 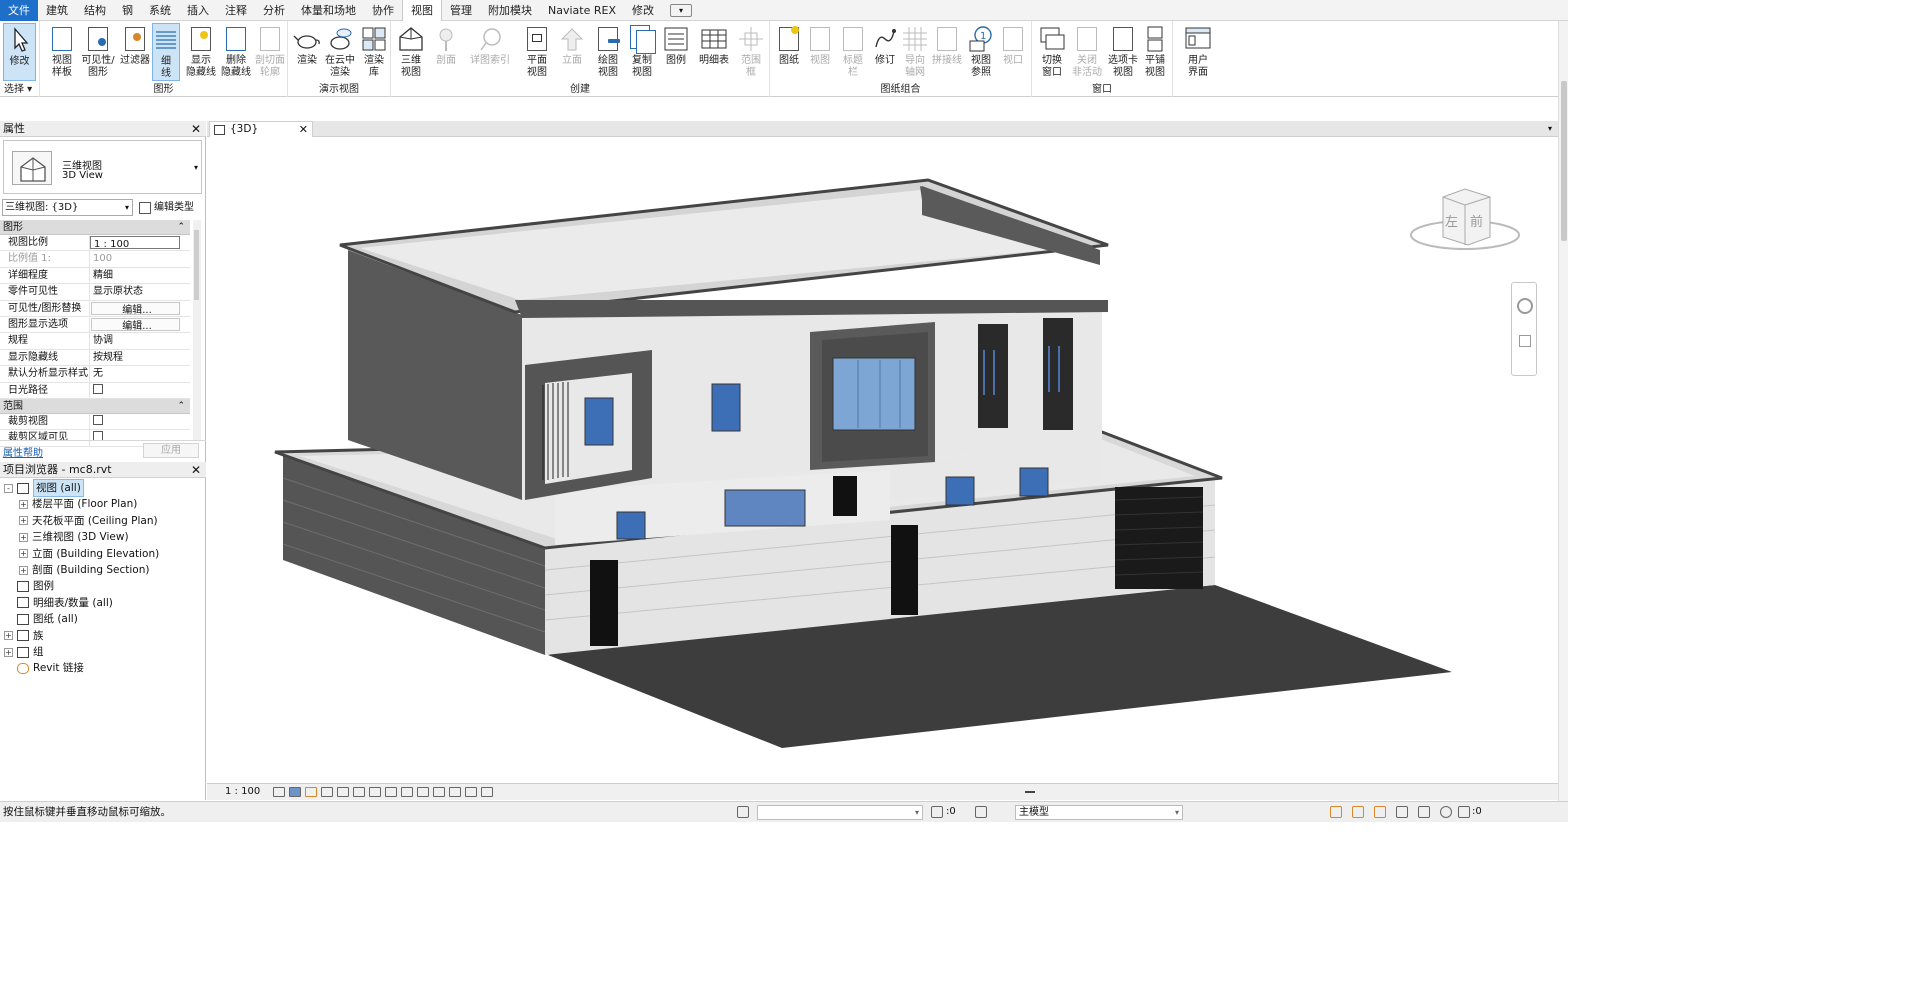 What do you see at coordinates (1198, 51) in the screenshot?
I see `user-interface-button: 用户 界面` at bounding box center [1198, 51].